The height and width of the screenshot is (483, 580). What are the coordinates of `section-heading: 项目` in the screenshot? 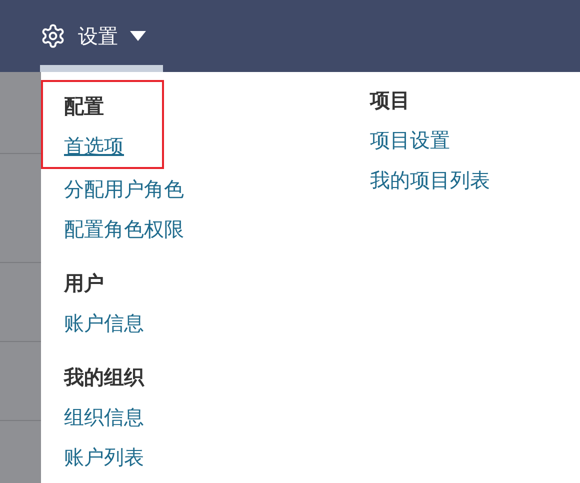 It's located at (390, 100).